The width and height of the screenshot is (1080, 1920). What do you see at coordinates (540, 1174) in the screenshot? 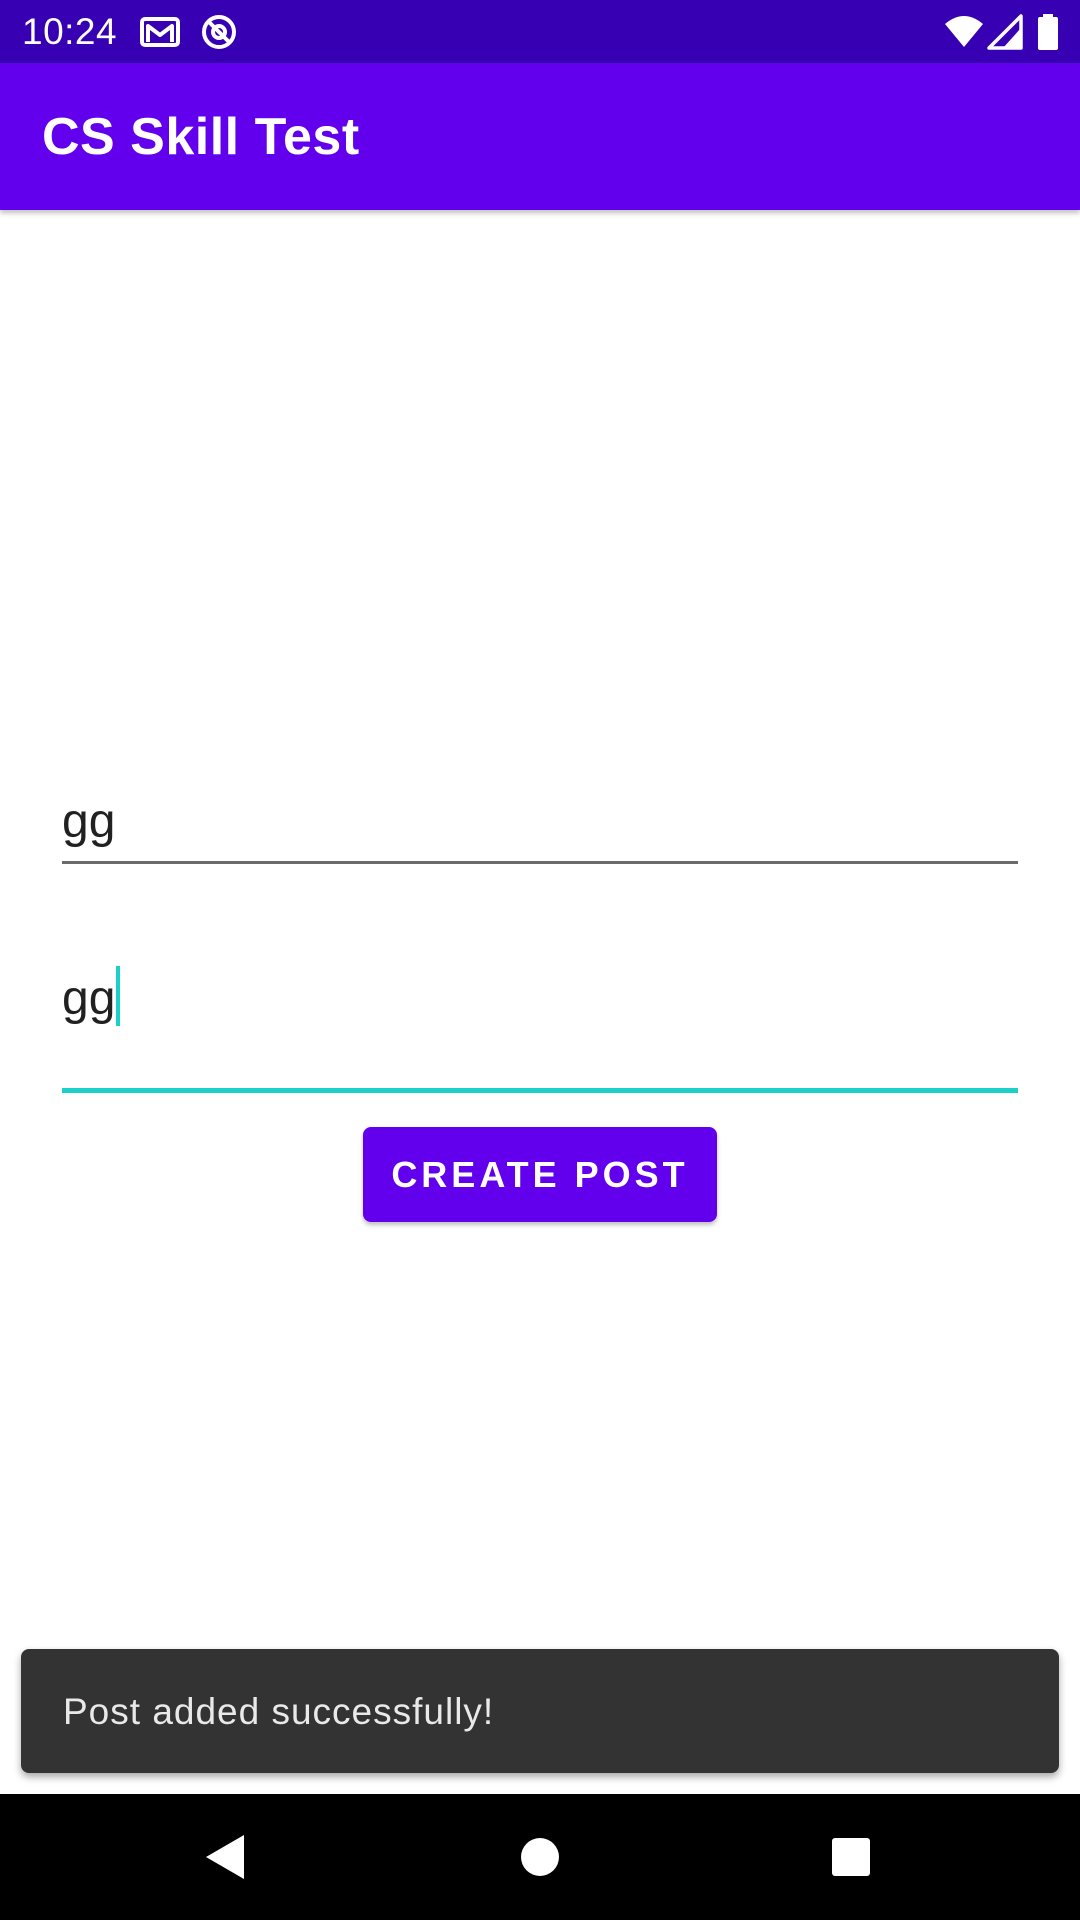
I see `create-post-button: CREATE POST` at bounding box center [540, 1174].